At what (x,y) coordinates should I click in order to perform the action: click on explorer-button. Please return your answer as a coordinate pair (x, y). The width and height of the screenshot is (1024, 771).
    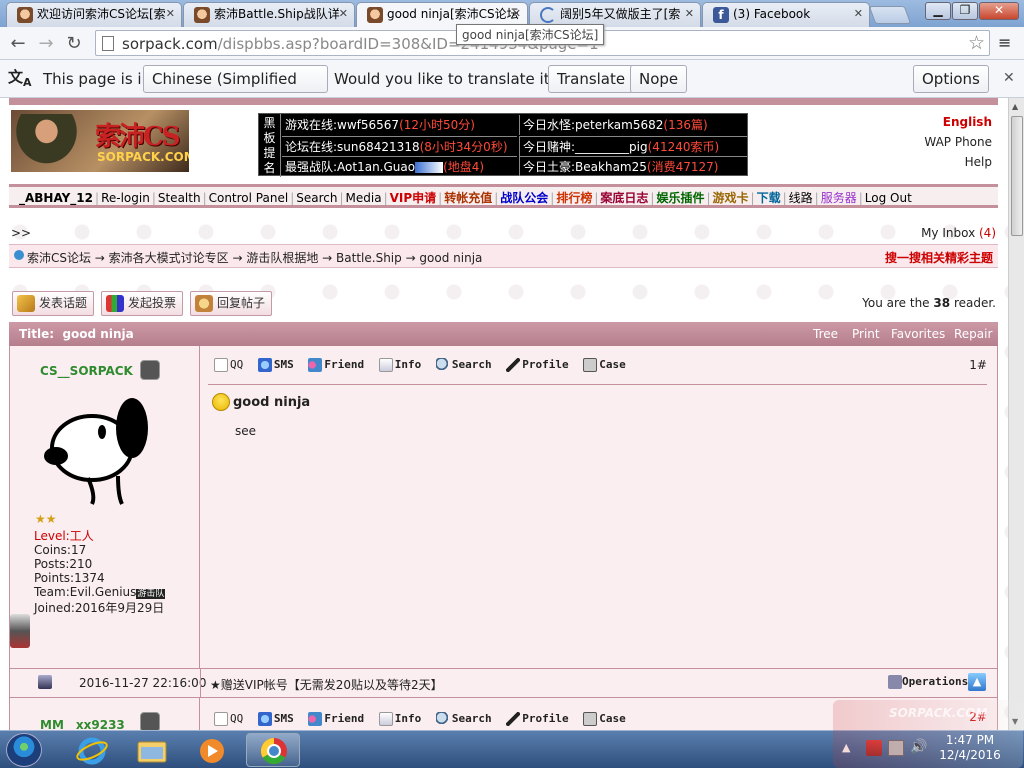
    Looking at the image, I should click on (151, 750).